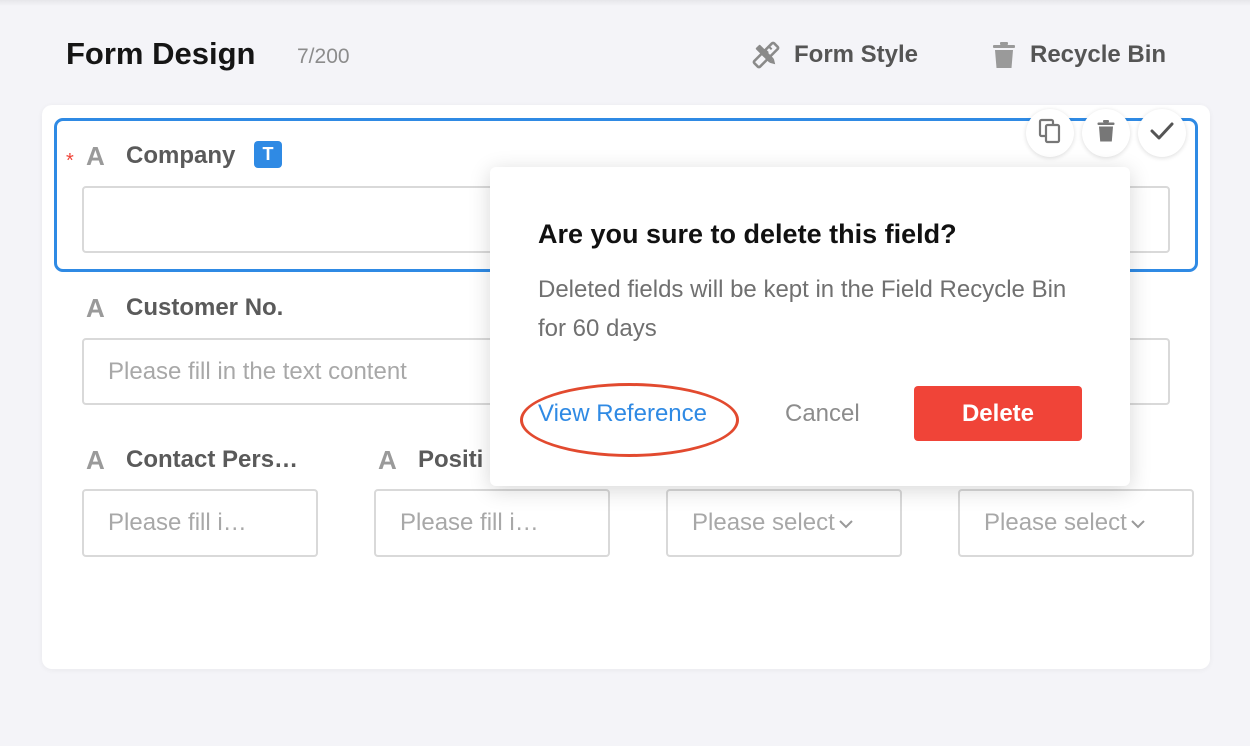 The image size is (1250, 746). Describe the element at coordinates (822, 414) in the screenshot. I see `cancel-button: Cancel` at that location.